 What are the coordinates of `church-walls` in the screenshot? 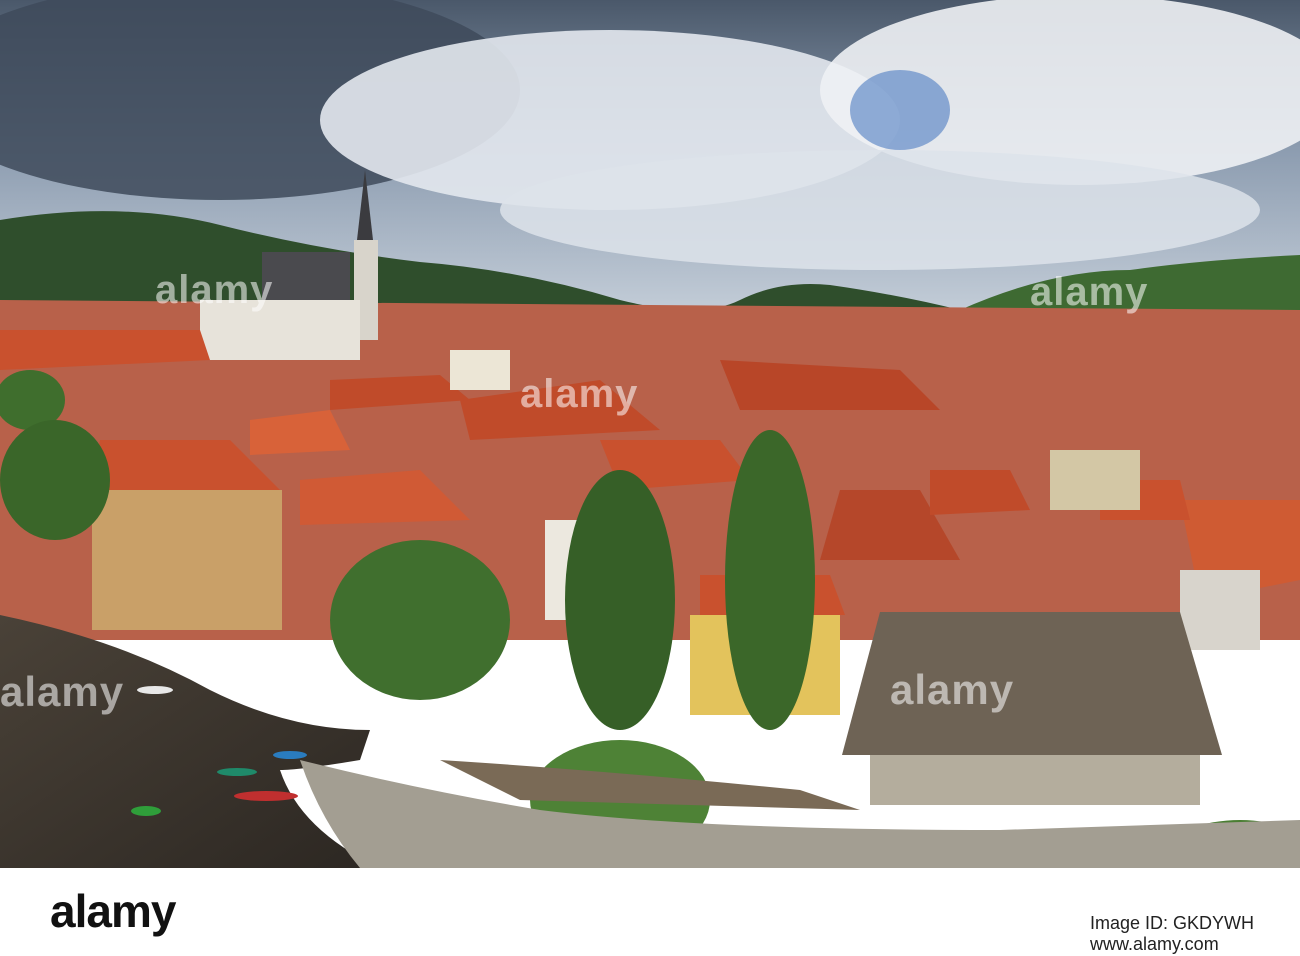 It's located at (280, 330).